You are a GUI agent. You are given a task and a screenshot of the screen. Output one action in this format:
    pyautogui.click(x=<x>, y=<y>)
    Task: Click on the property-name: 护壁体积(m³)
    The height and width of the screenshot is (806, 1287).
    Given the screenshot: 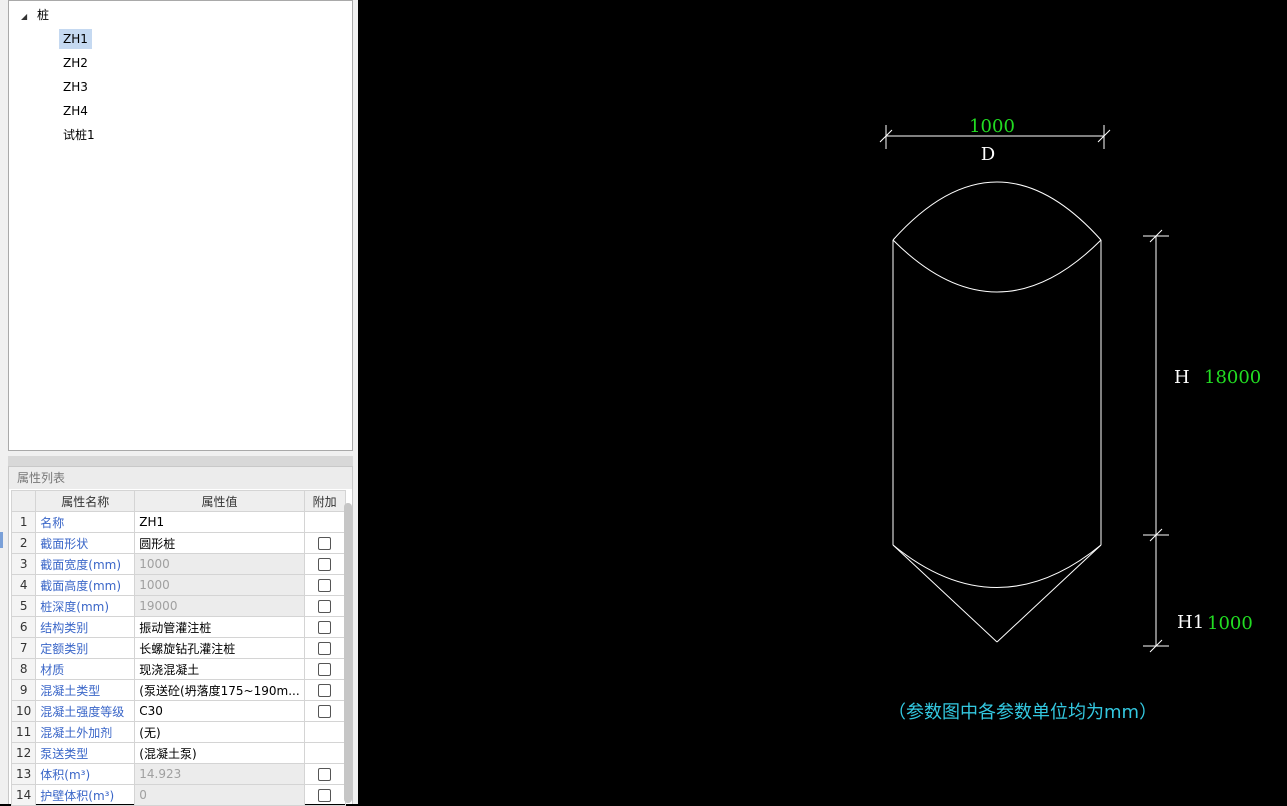 What is the action you would take?
    pyautogui.click(x=85, y=795)
    